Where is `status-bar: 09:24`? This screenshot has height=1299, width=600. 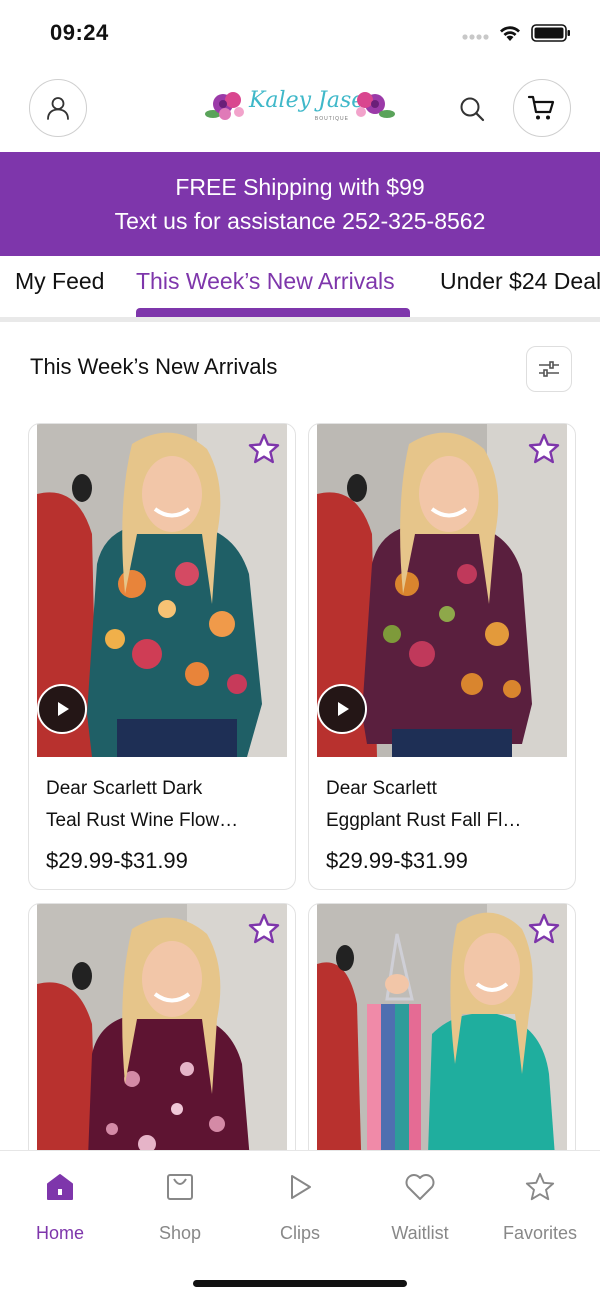
status-bar: 09:24 is located at coordinates (300, 32).